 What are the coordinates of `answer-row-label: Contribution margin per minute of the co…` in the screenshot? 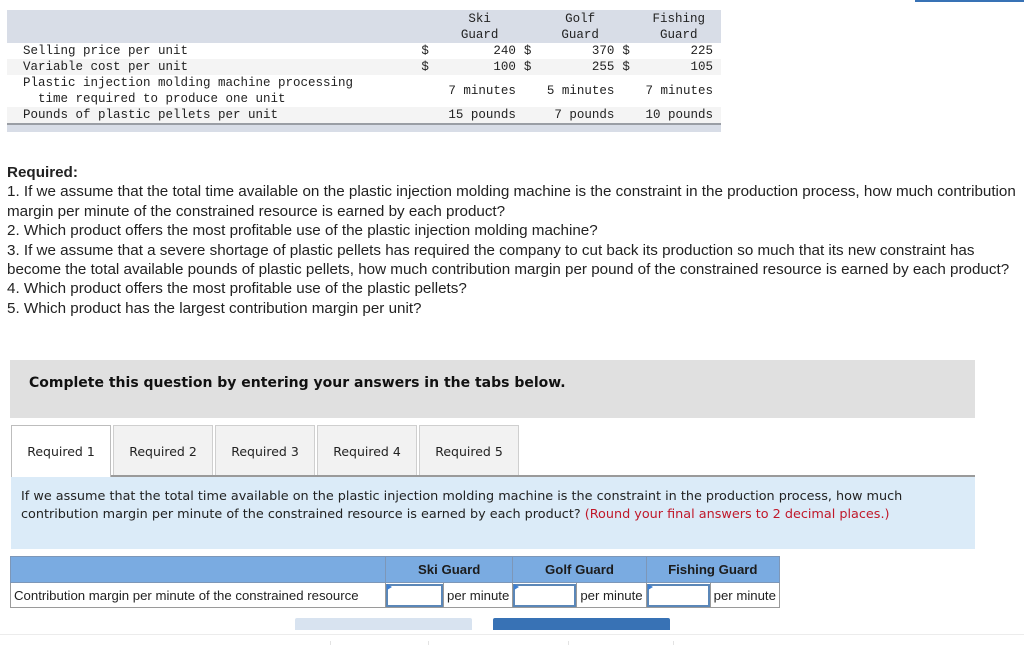 It's located at (198, 595).